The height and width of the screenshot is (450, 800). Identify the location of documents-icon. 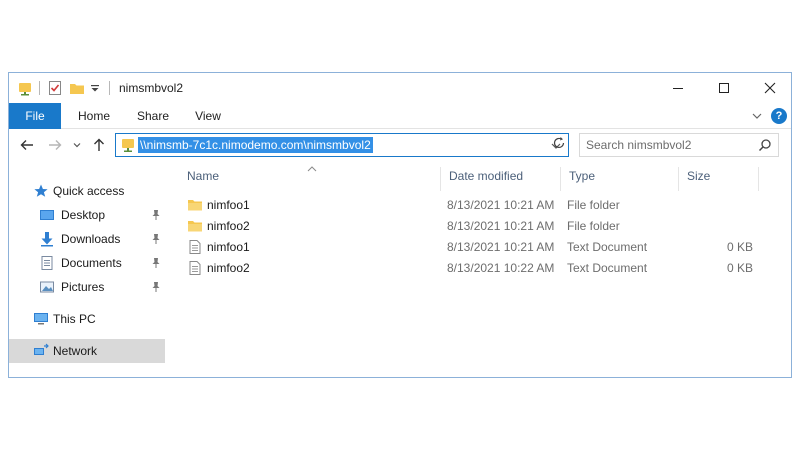
(47, 263).